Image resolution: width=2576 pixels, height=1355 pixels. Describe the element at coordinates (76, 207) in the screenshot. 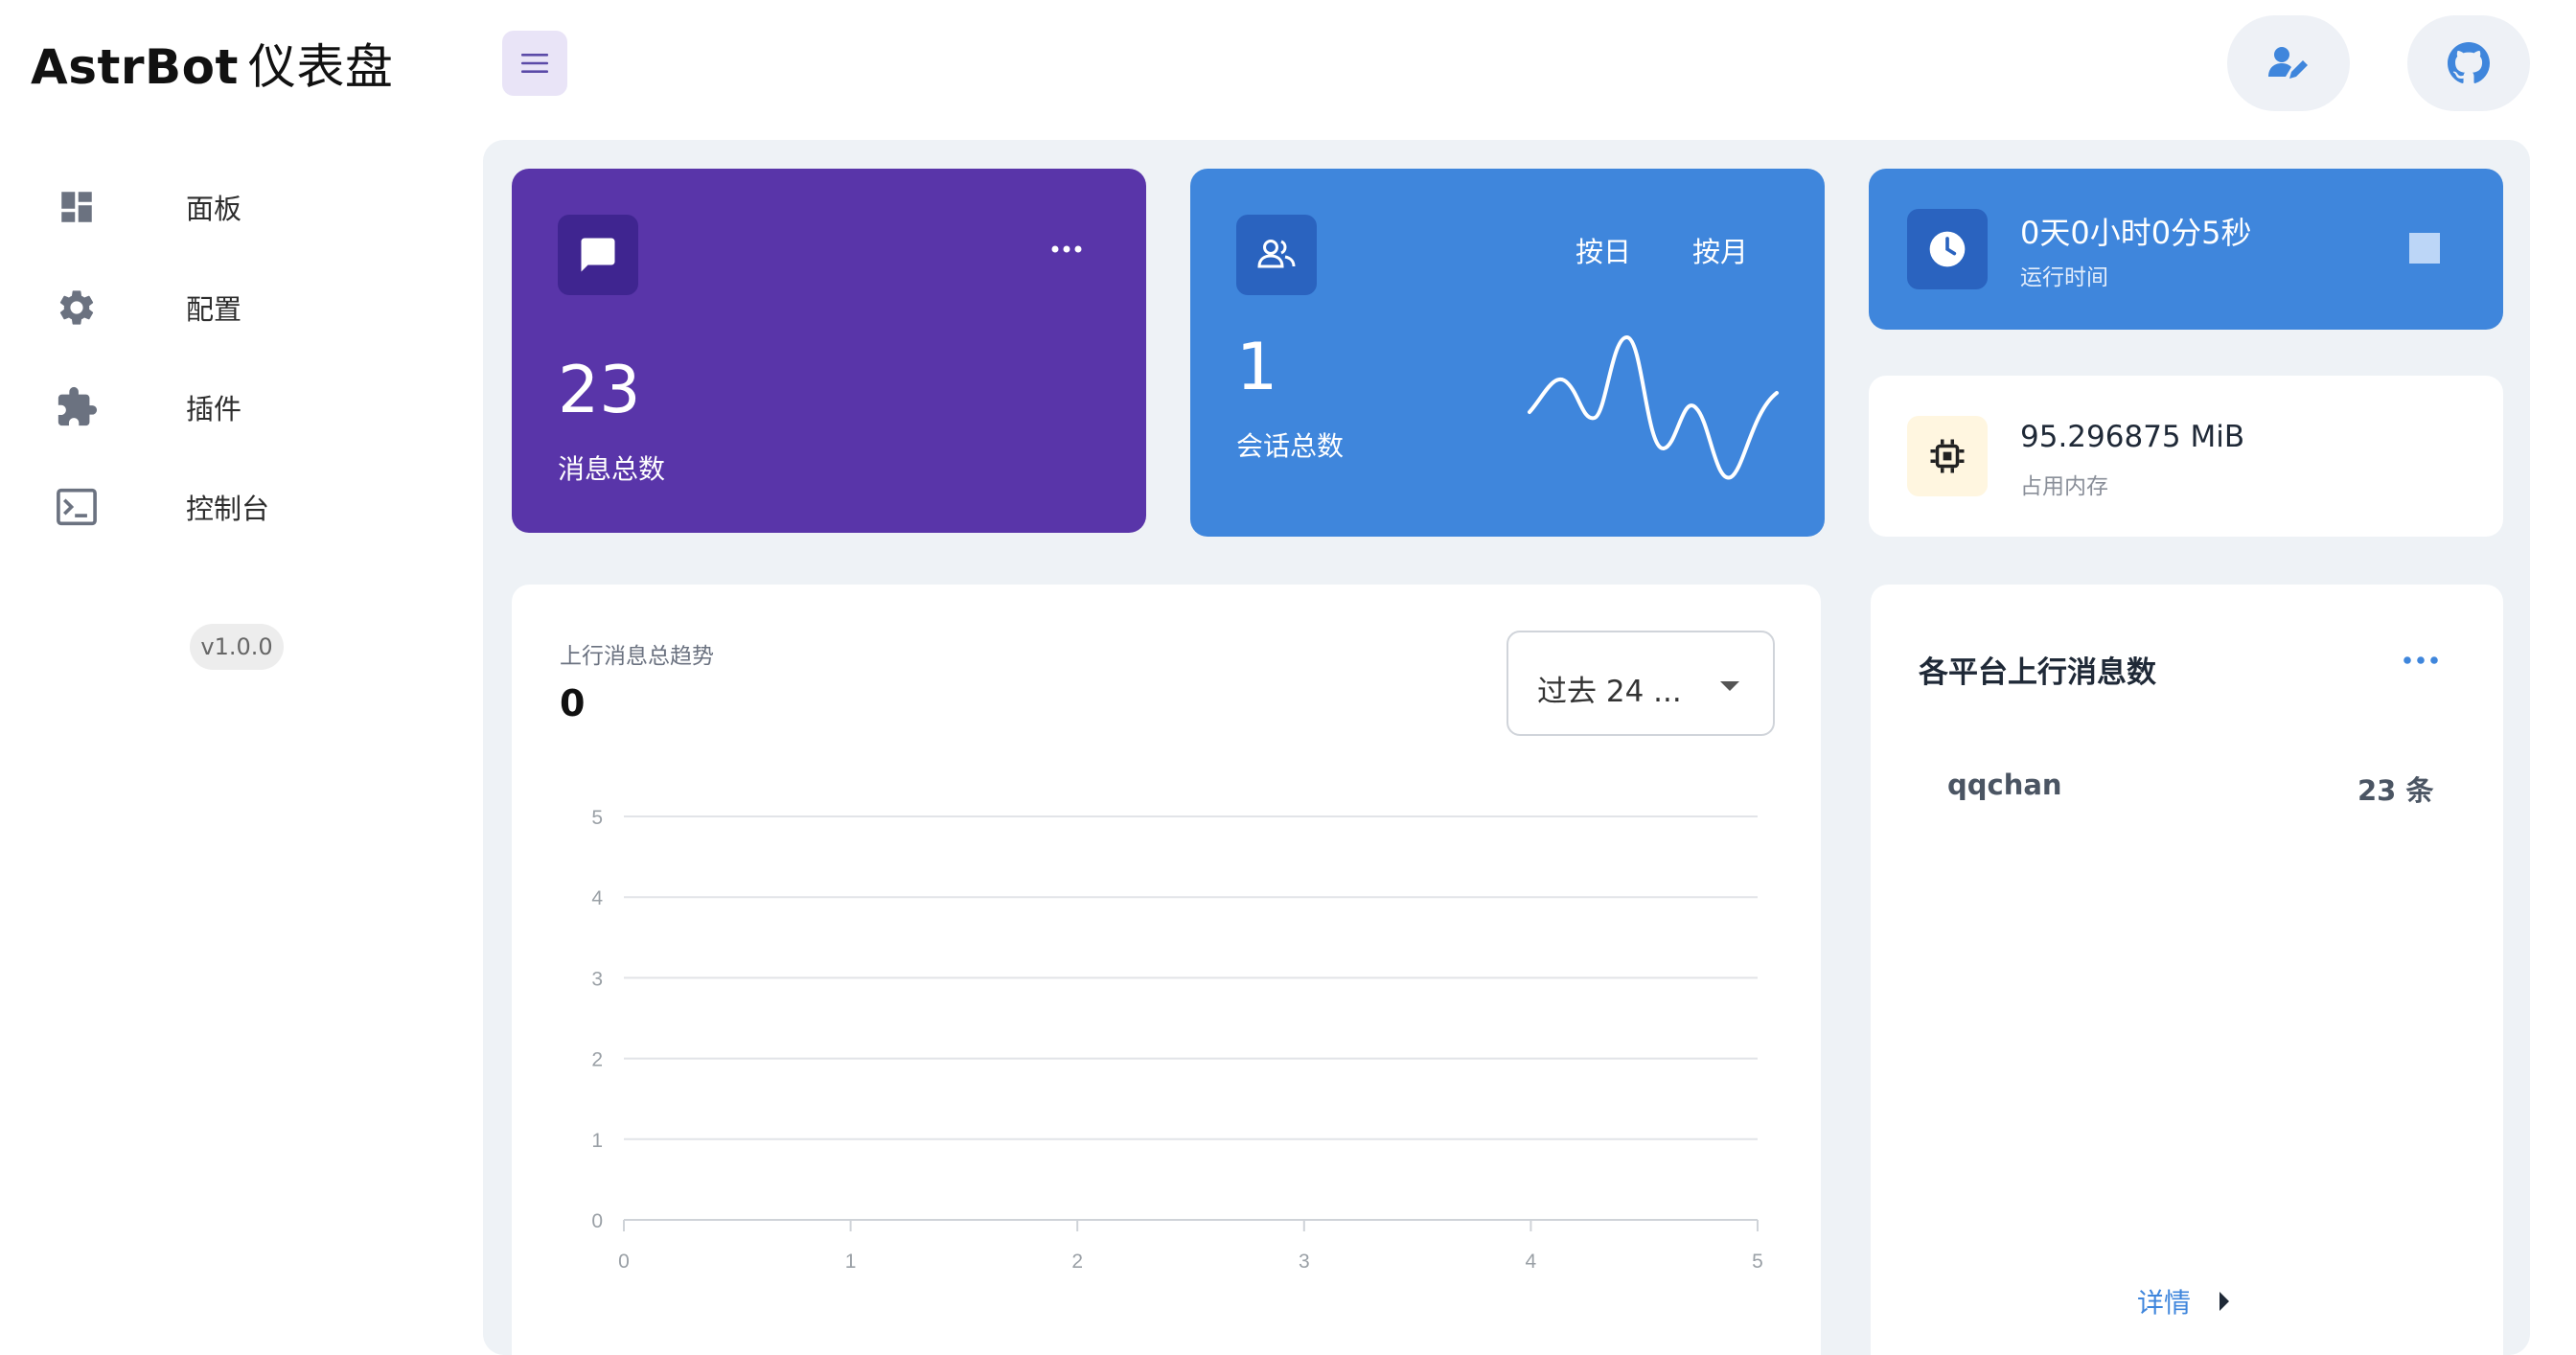

I see `dashboard-icon` at that location.